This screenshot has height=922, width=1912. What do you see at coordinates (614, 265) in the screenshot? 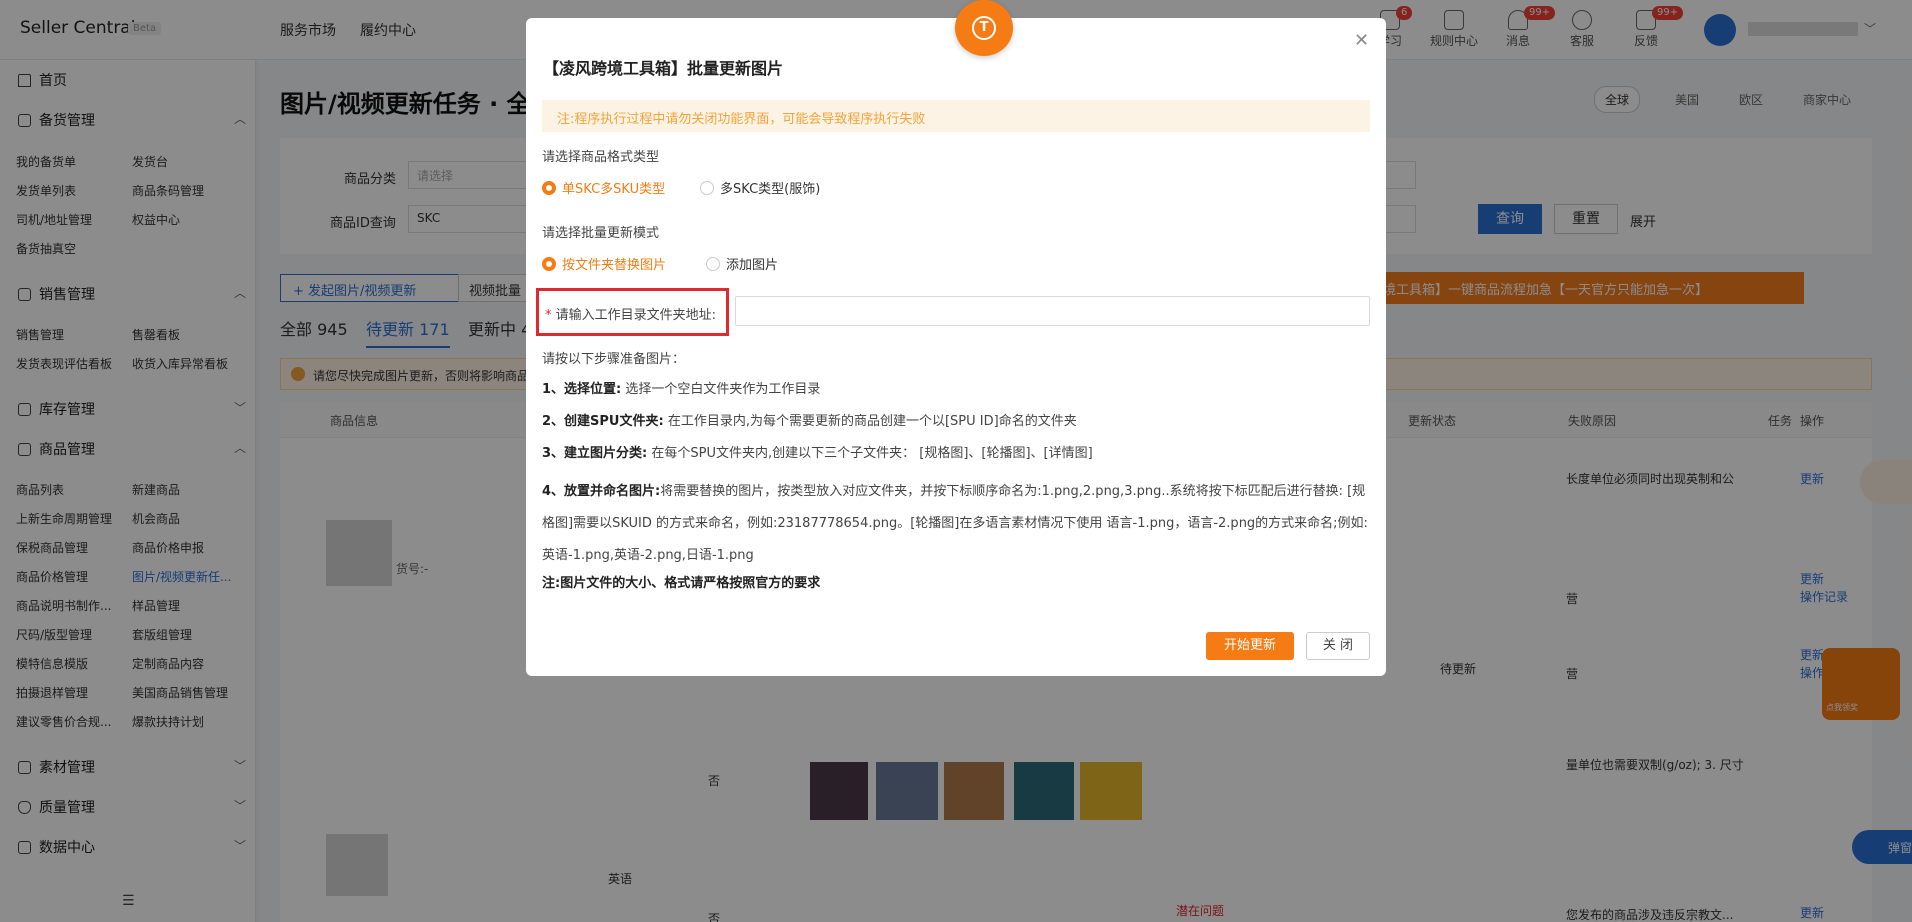
I see `radio-label: 按文件夹替换图片` at bounding box center [614, 265].